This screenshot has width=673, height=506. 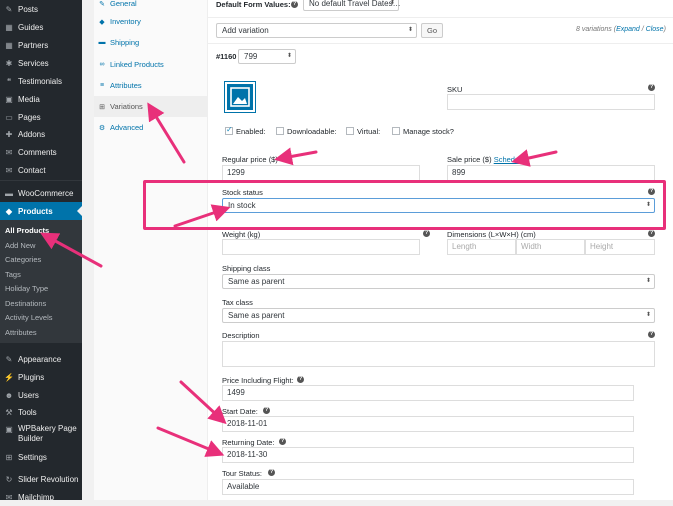 What do you see at coordinates (41, 497) in the screenshot?
I see `menu-mailchimp: ✉ Mailchimp` at bounding box center [41, 497].